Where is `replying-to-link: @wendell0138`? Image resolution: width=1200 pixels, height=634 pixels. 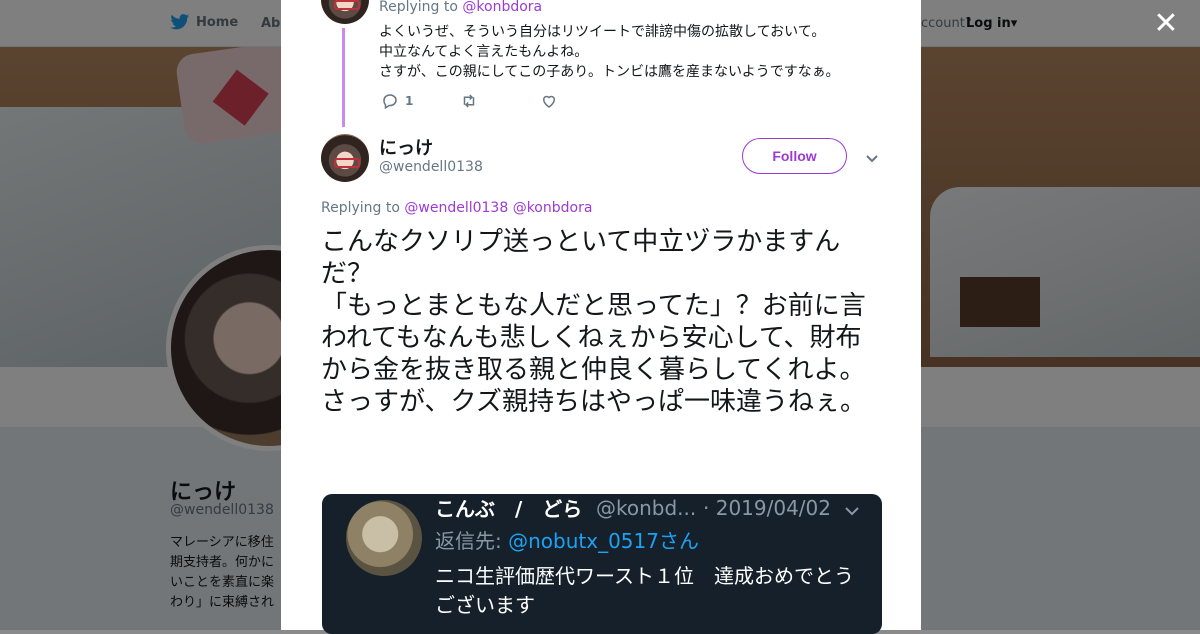 replying-to-link: @wendell0138 is located at coordinates (456, 208).